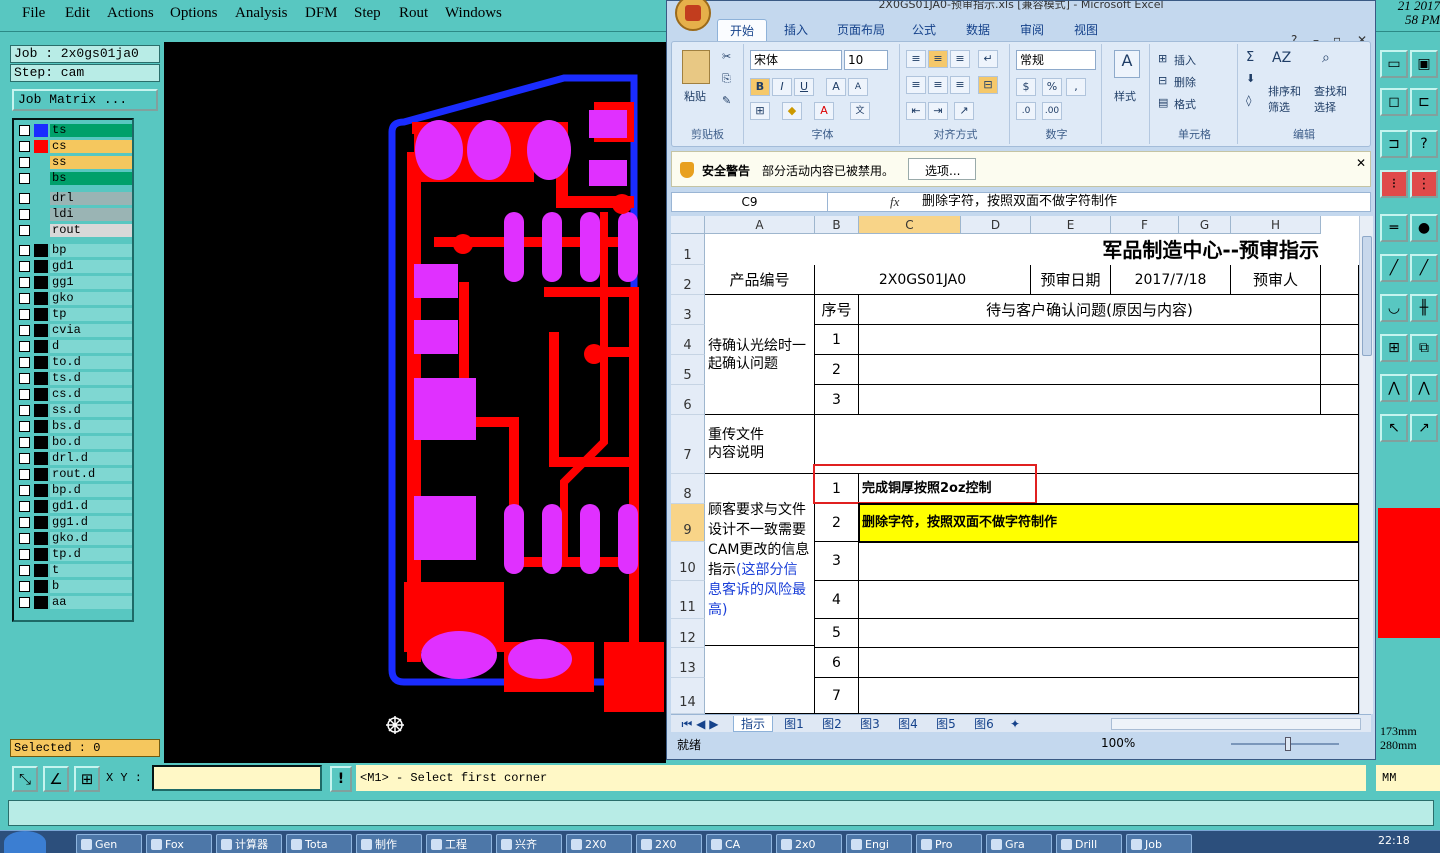 This screenshot has width=1440, height=853. I want to click on sheet-tab: 图4, so click(908, 724).